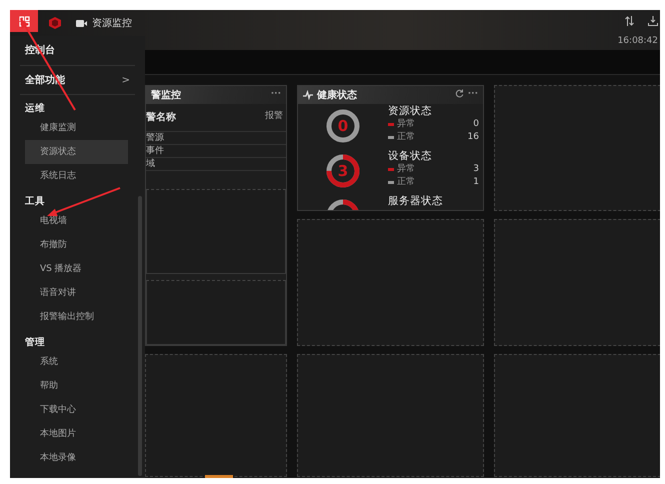 The image size is (665, 484). Describe the element at coordinates (410, 111) in the screenshot. I see `status-title: 资源状态` at that location.